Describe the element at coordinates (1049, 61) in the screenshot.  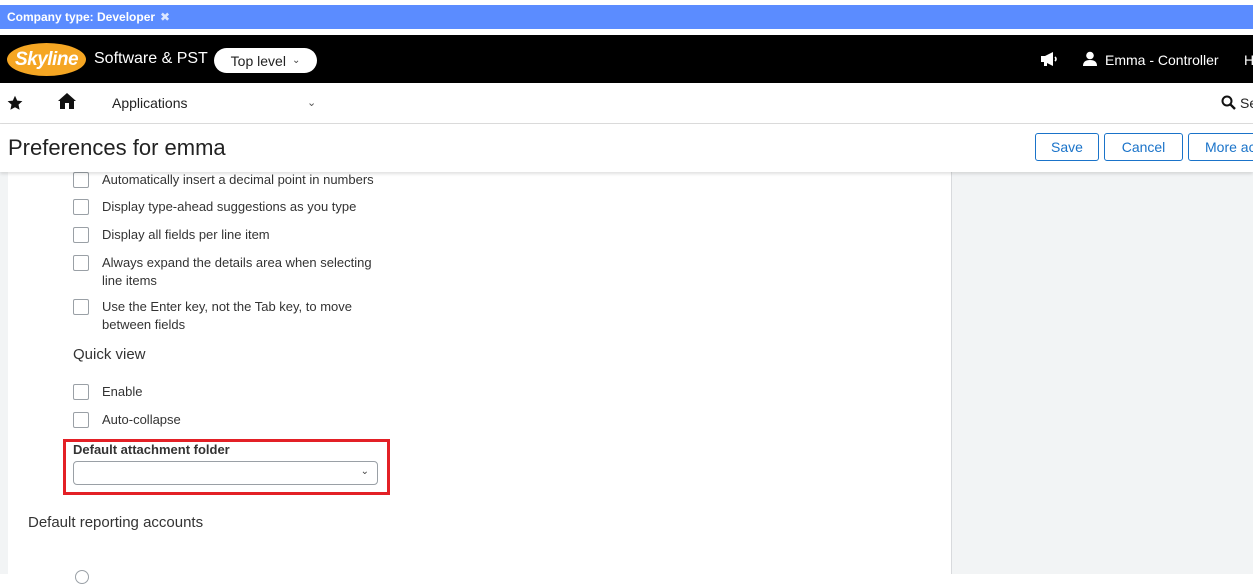
I see `megaphone-icon` at that location.